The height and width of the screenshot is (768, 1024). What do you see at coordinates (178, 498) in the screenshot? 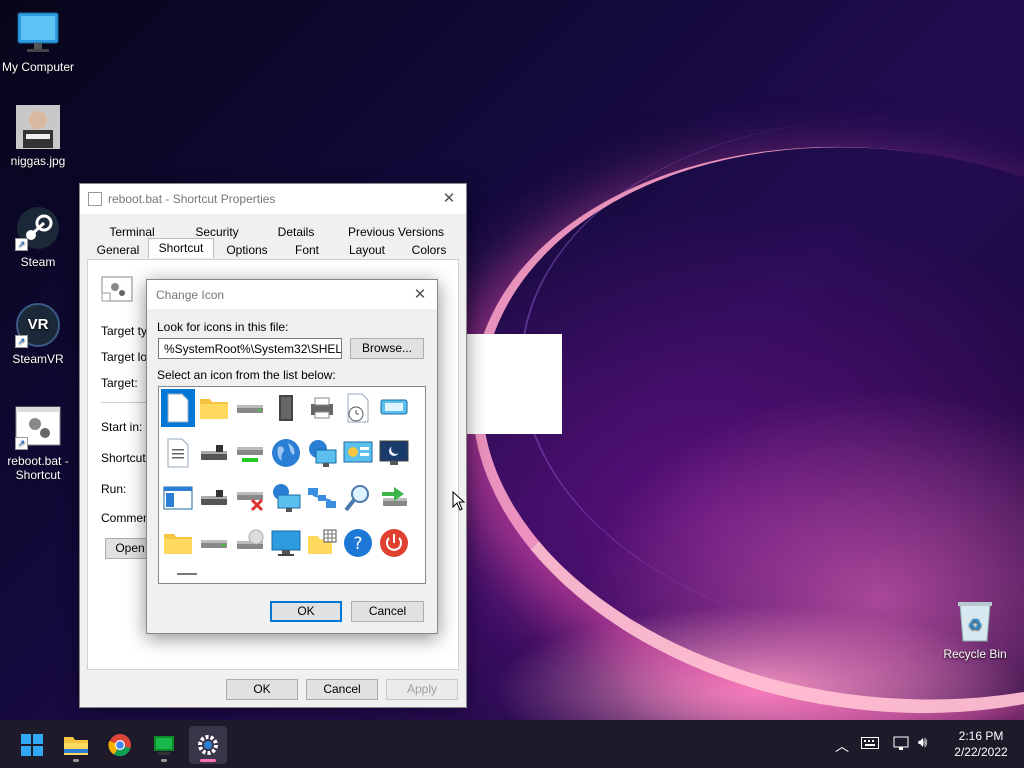
I see `window-icon` at bounding box center [178, 498].